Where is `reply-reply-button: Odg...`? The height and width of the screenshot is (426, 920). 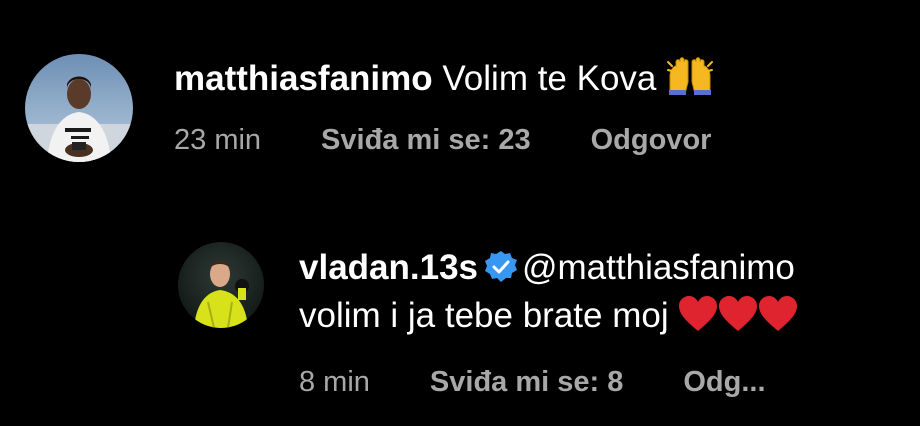 reply-reply-button: Odg... is located at coordinates (724, 382).